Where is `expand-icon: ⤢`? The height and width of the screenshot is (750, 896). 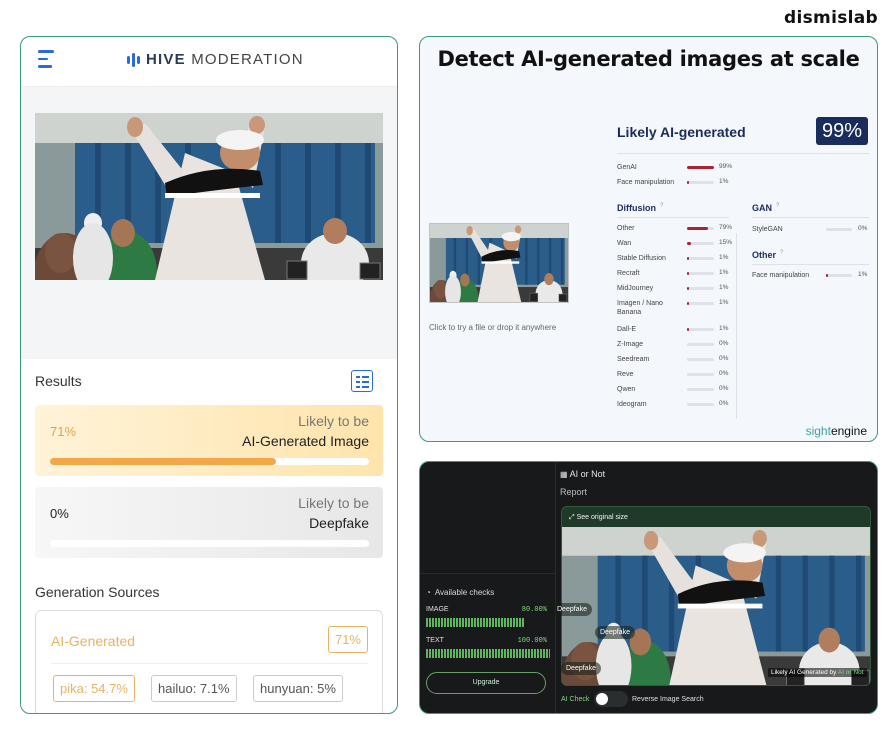 expand-icon: ⤢ is located at coordinates (572, 517).